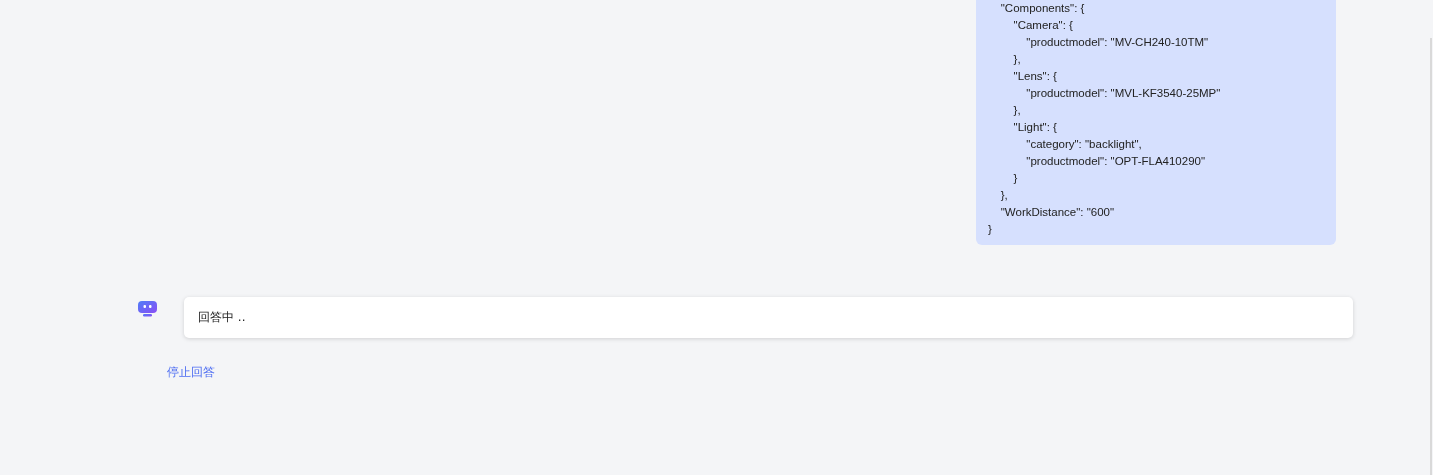 The width and height of the screenshot is (1433, 475). I want to click on stop-answer-link: 停止回答, so click(191, 372).